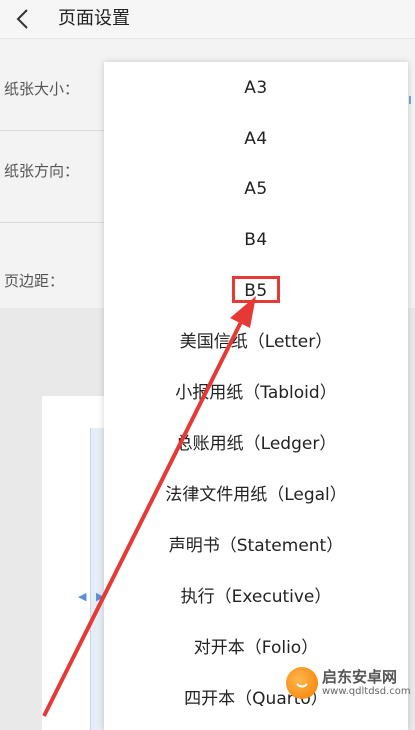 The image size is (415, 730). What do you see at coordinates (256, 240) in the screenshot?
I see `option-b4: B4` at bounding box center [256, 240].